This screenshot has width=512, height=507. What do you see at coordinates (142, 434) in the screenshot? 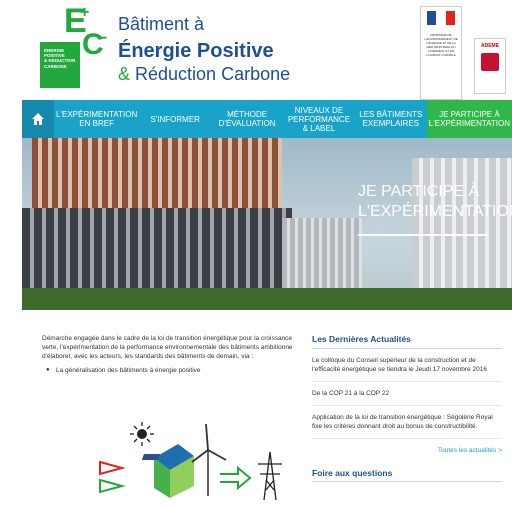
I see `sun-icon` at bounding box center [142, 434].